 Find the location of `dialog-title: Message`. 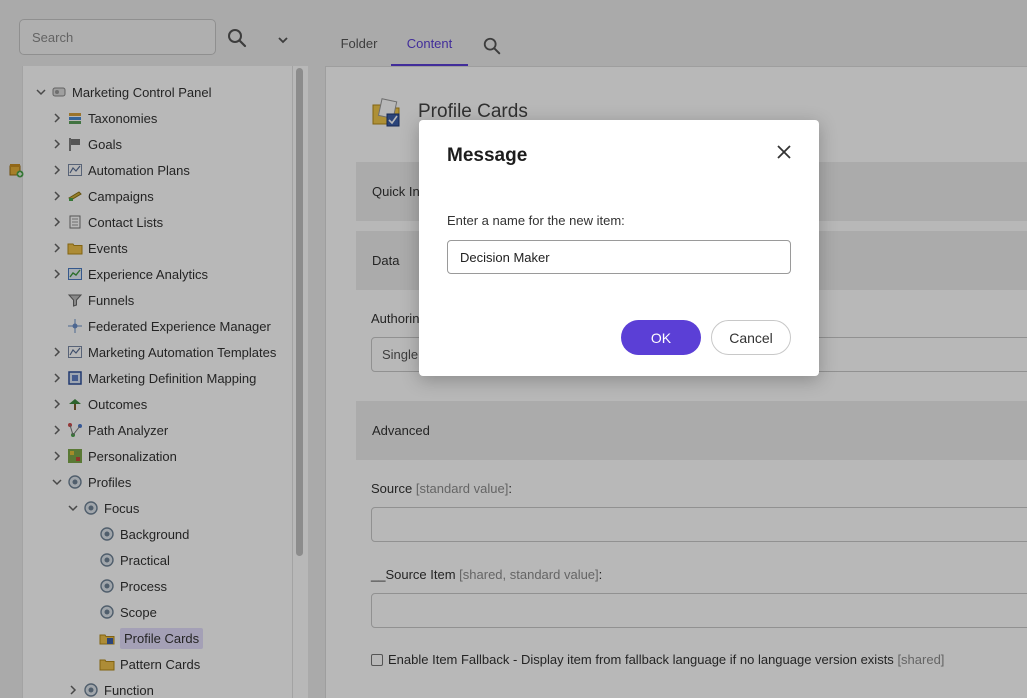

dialog-title: Message is located at coordinates (487, 155).